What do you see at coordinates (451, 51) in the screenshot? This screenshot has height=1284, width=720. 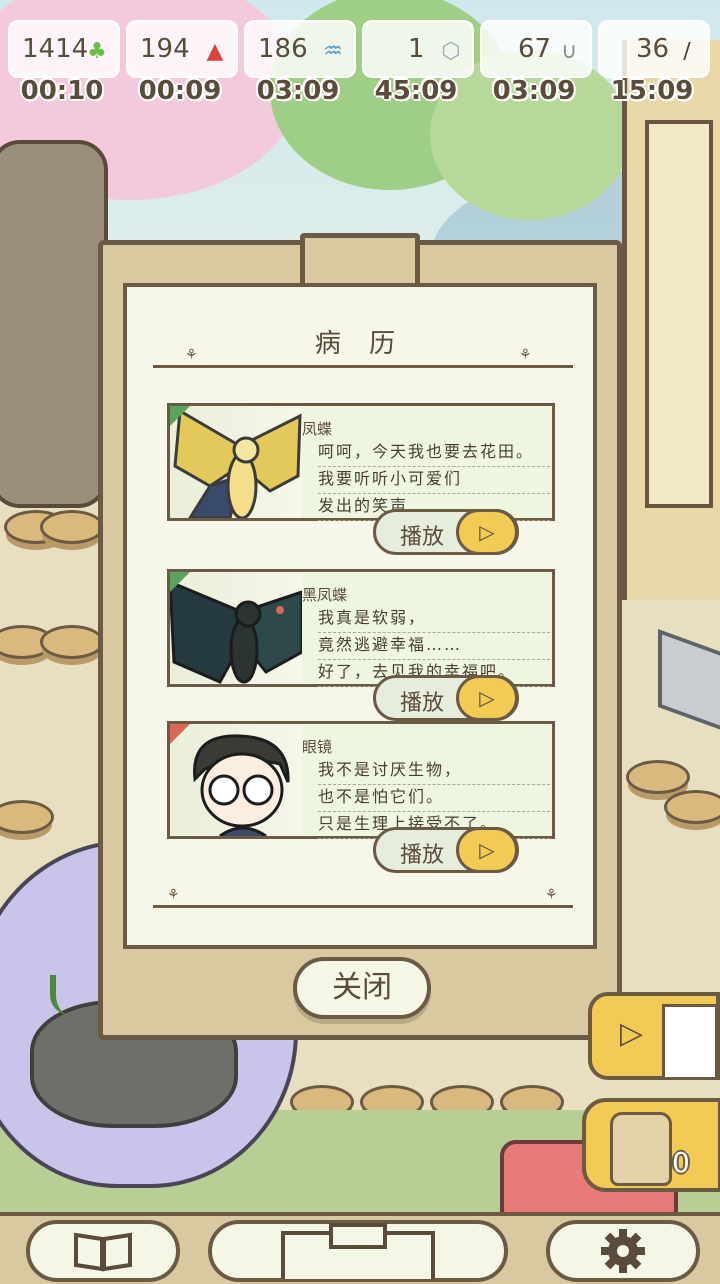 I see `shell-icon: ⬡` at bounding box center [451, 51].